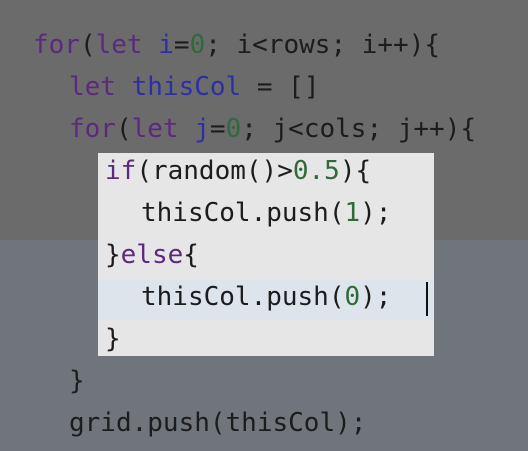  I want to click on closing-paren-brace: ){, so click(355, 171).